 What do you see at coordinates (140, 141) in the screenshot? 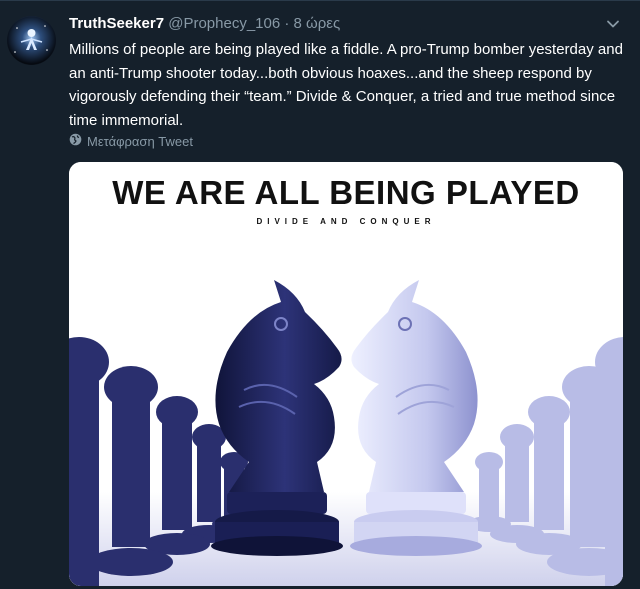
I see `translate-label: Μετάφραση Tweet` at bounding box center [140, 141].